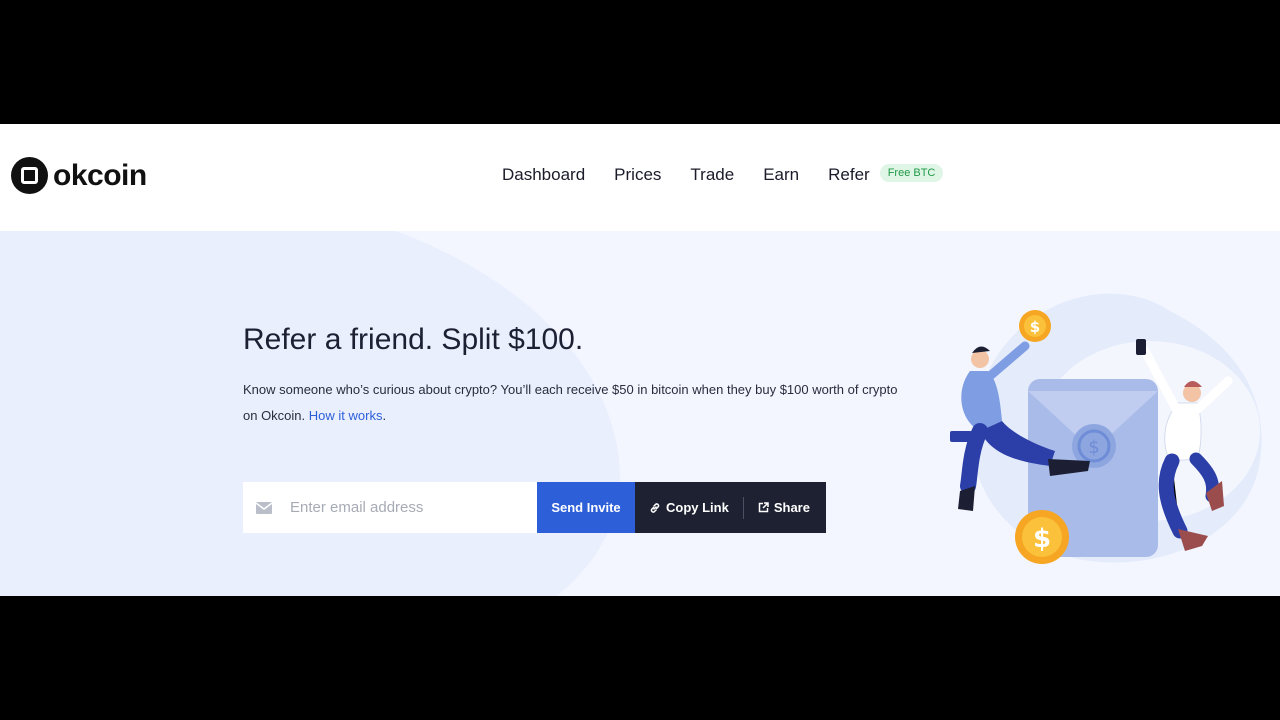  I want to click on refer-illustration: $ $ $, so click(1106, 428).